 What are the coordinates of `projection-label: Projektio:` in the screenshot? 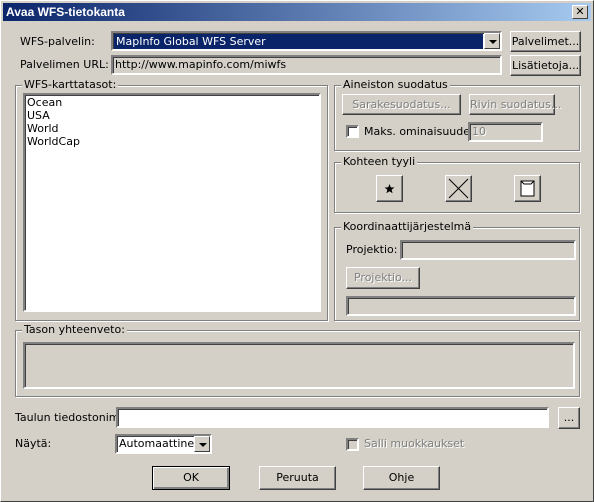 It's located at (372, 249).